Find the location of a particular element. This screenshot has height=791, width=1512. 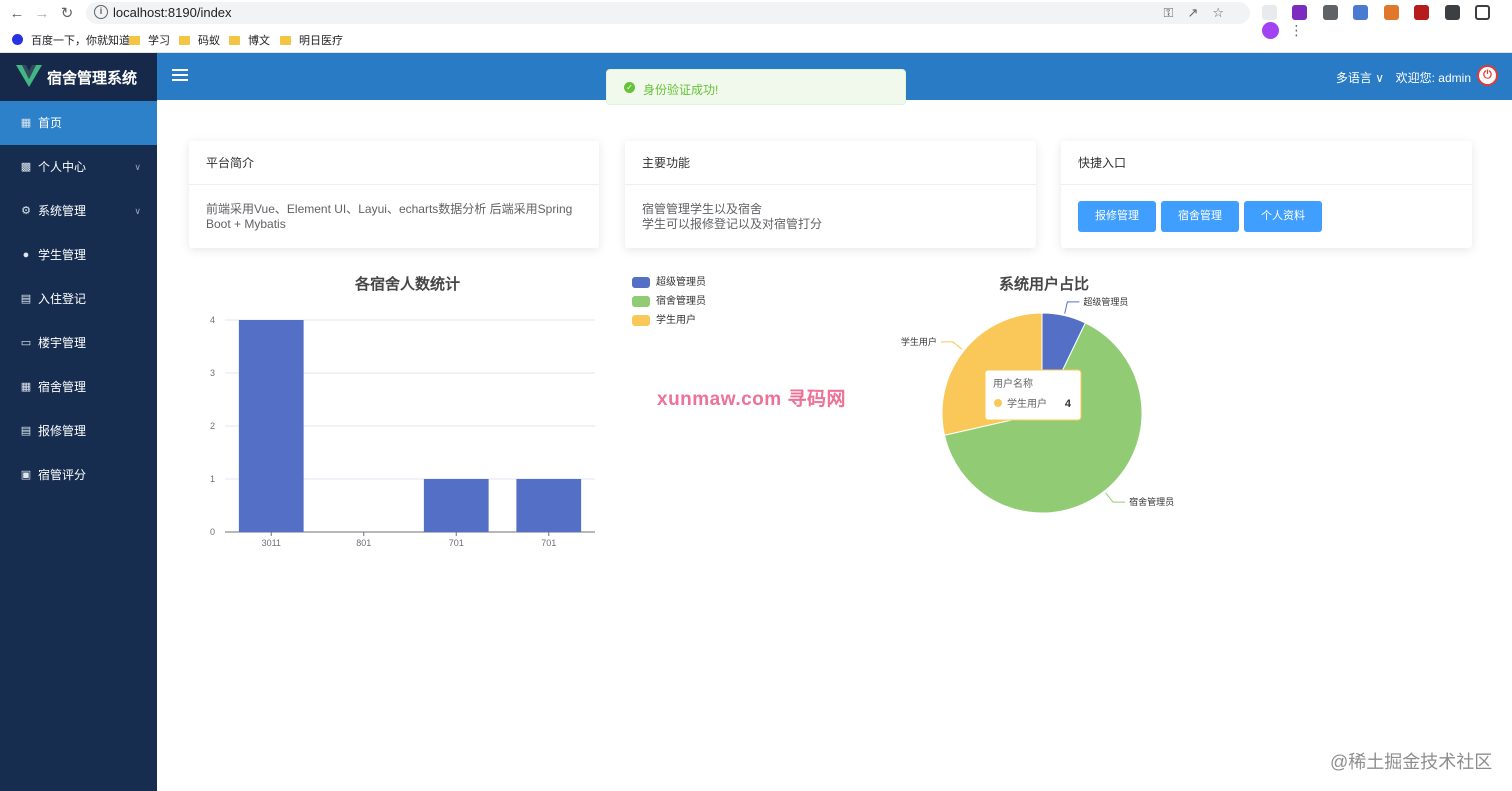

sidebar-item-label: 报修管理 is located at coordinates (62, 431).